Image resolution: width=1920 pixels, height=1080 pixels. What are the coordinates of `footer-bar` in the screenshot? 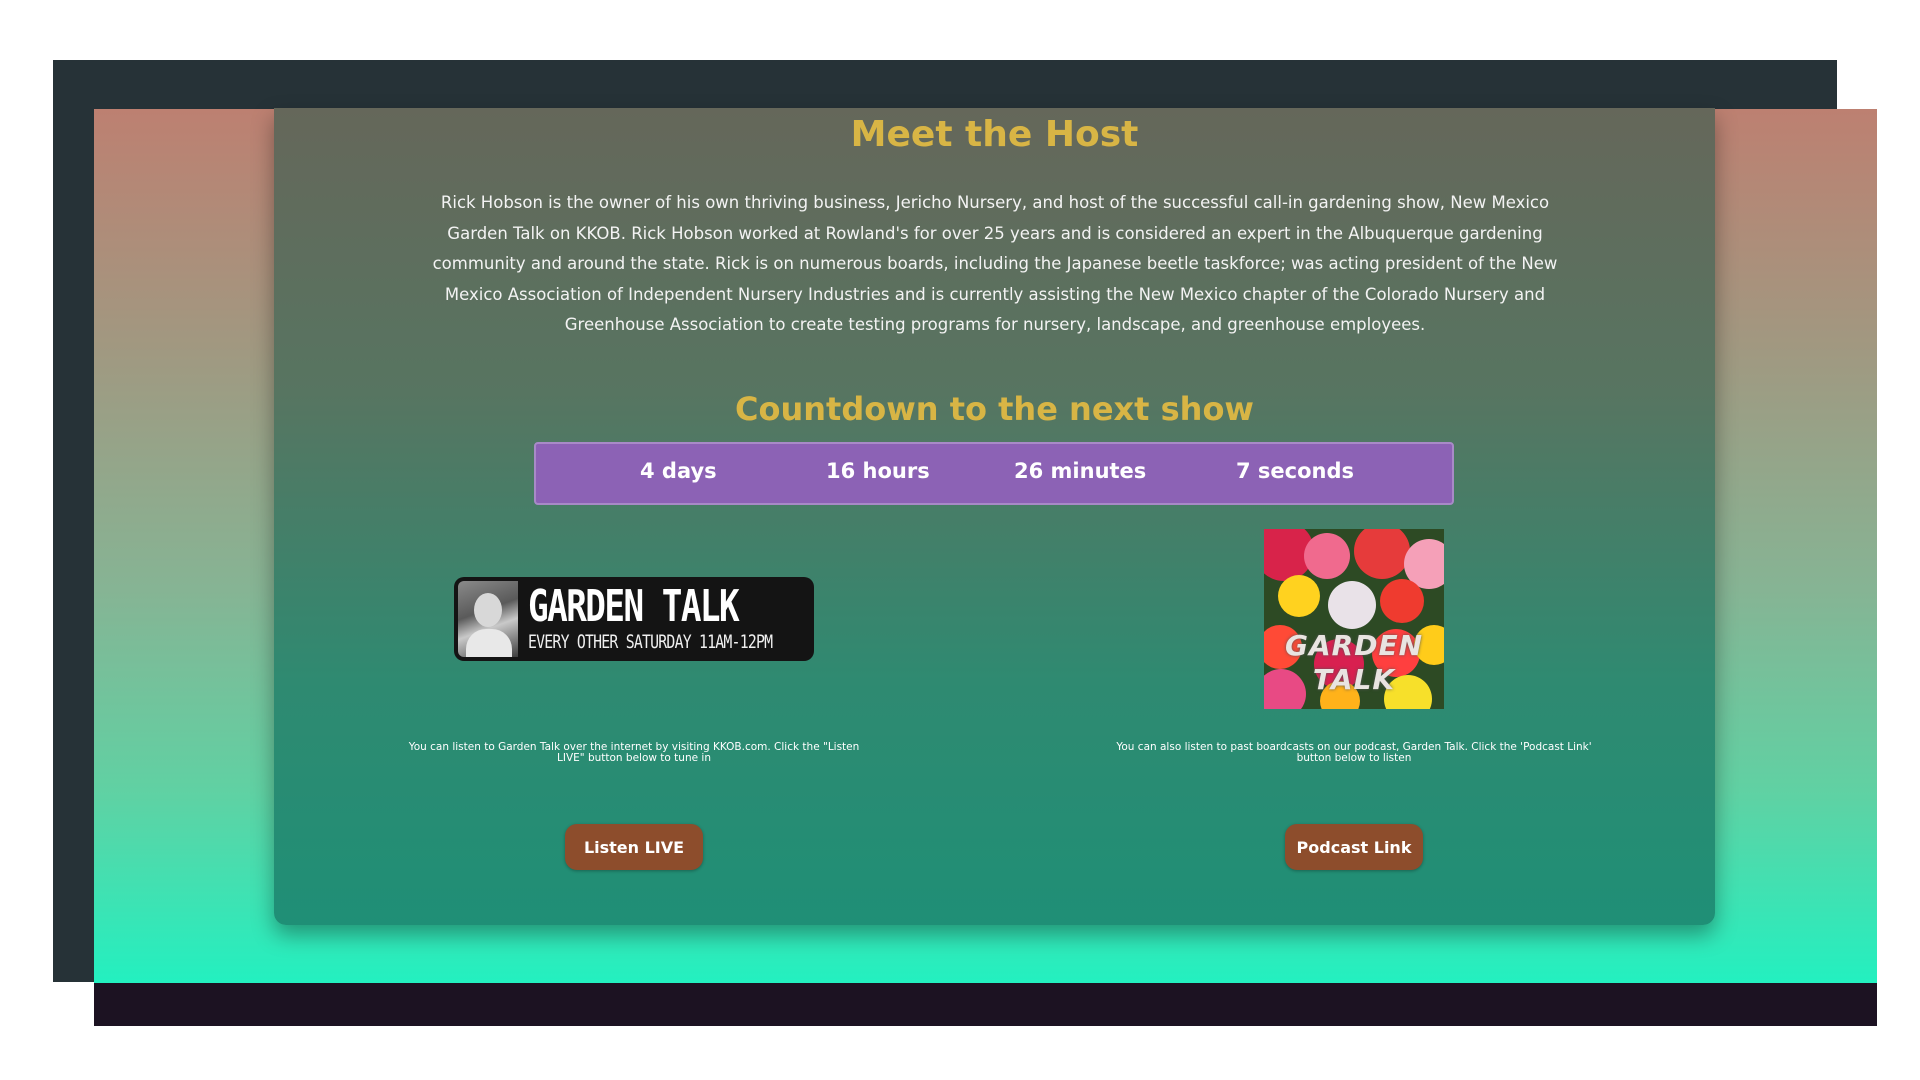 It's located at (985, 1004).